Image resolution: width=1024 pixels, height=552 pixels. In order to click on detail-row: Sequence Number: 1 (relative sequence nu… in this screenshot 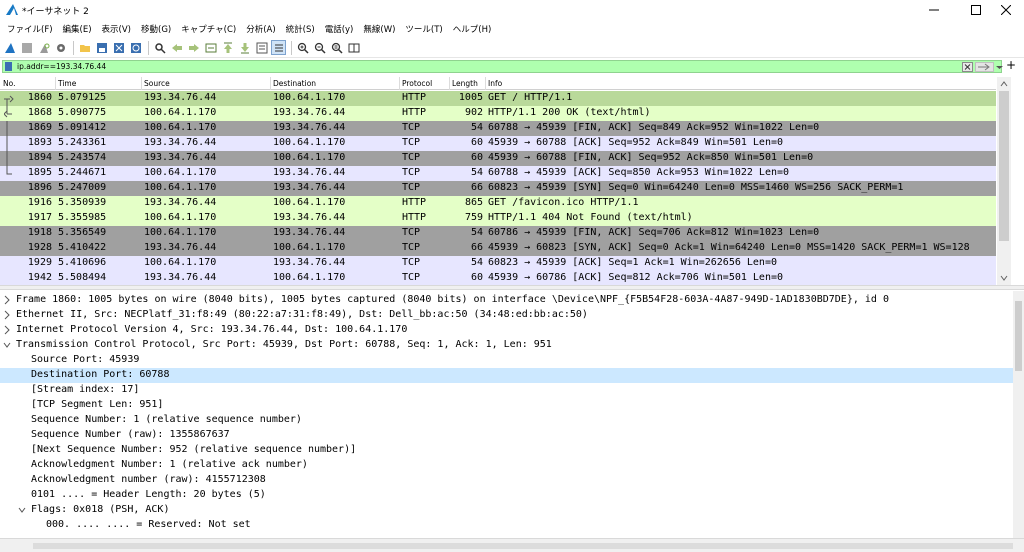, I will do `click(506, 420)`.